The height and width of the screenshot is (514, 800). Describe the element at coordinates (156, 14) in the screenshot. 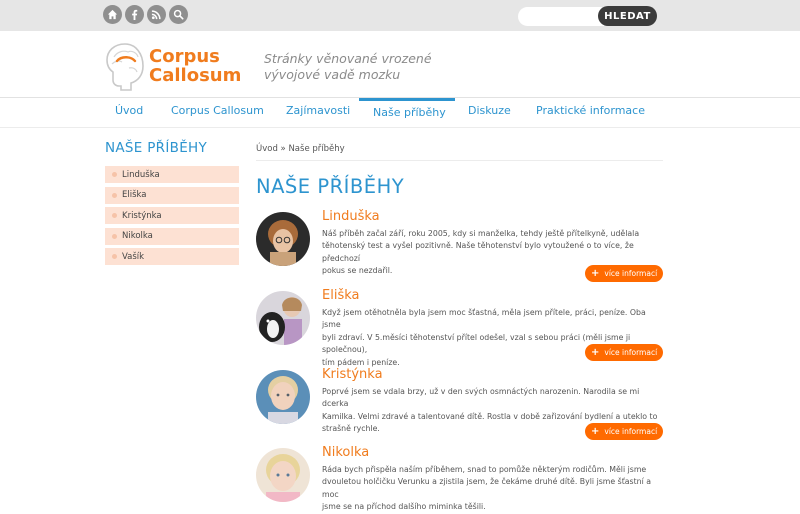

I see `rss-icon` at that location.